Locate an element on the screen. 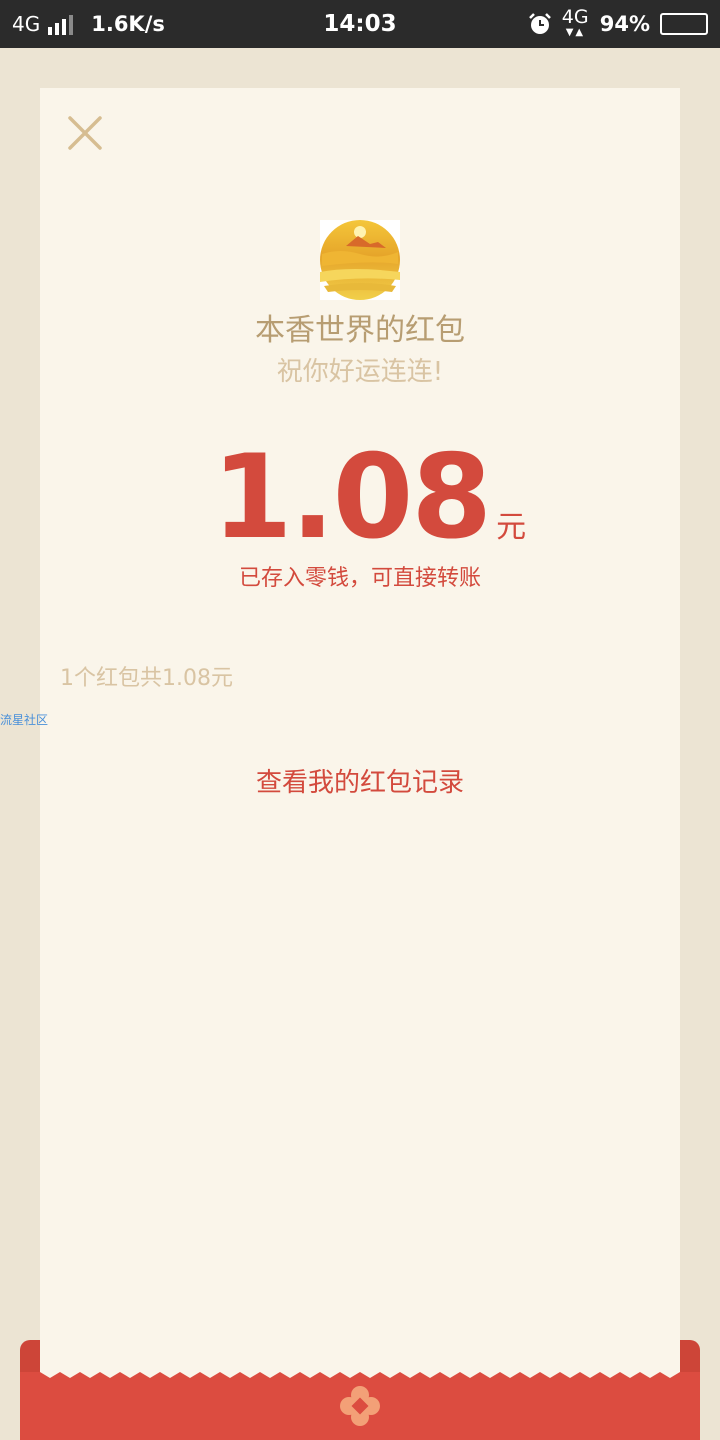  sender-name: 本香世界的红包 is located at coordinates (360, 330).